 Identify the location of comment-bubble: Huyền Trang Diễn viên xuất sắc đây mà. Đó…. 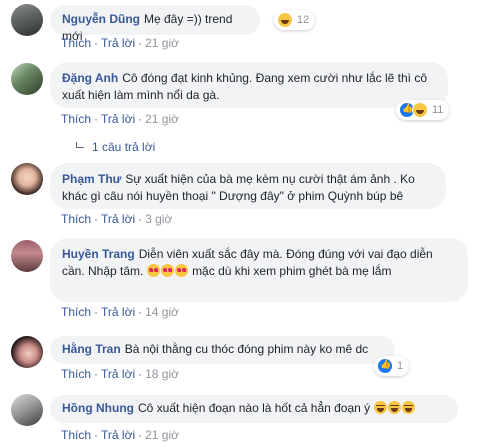
(259, 270).